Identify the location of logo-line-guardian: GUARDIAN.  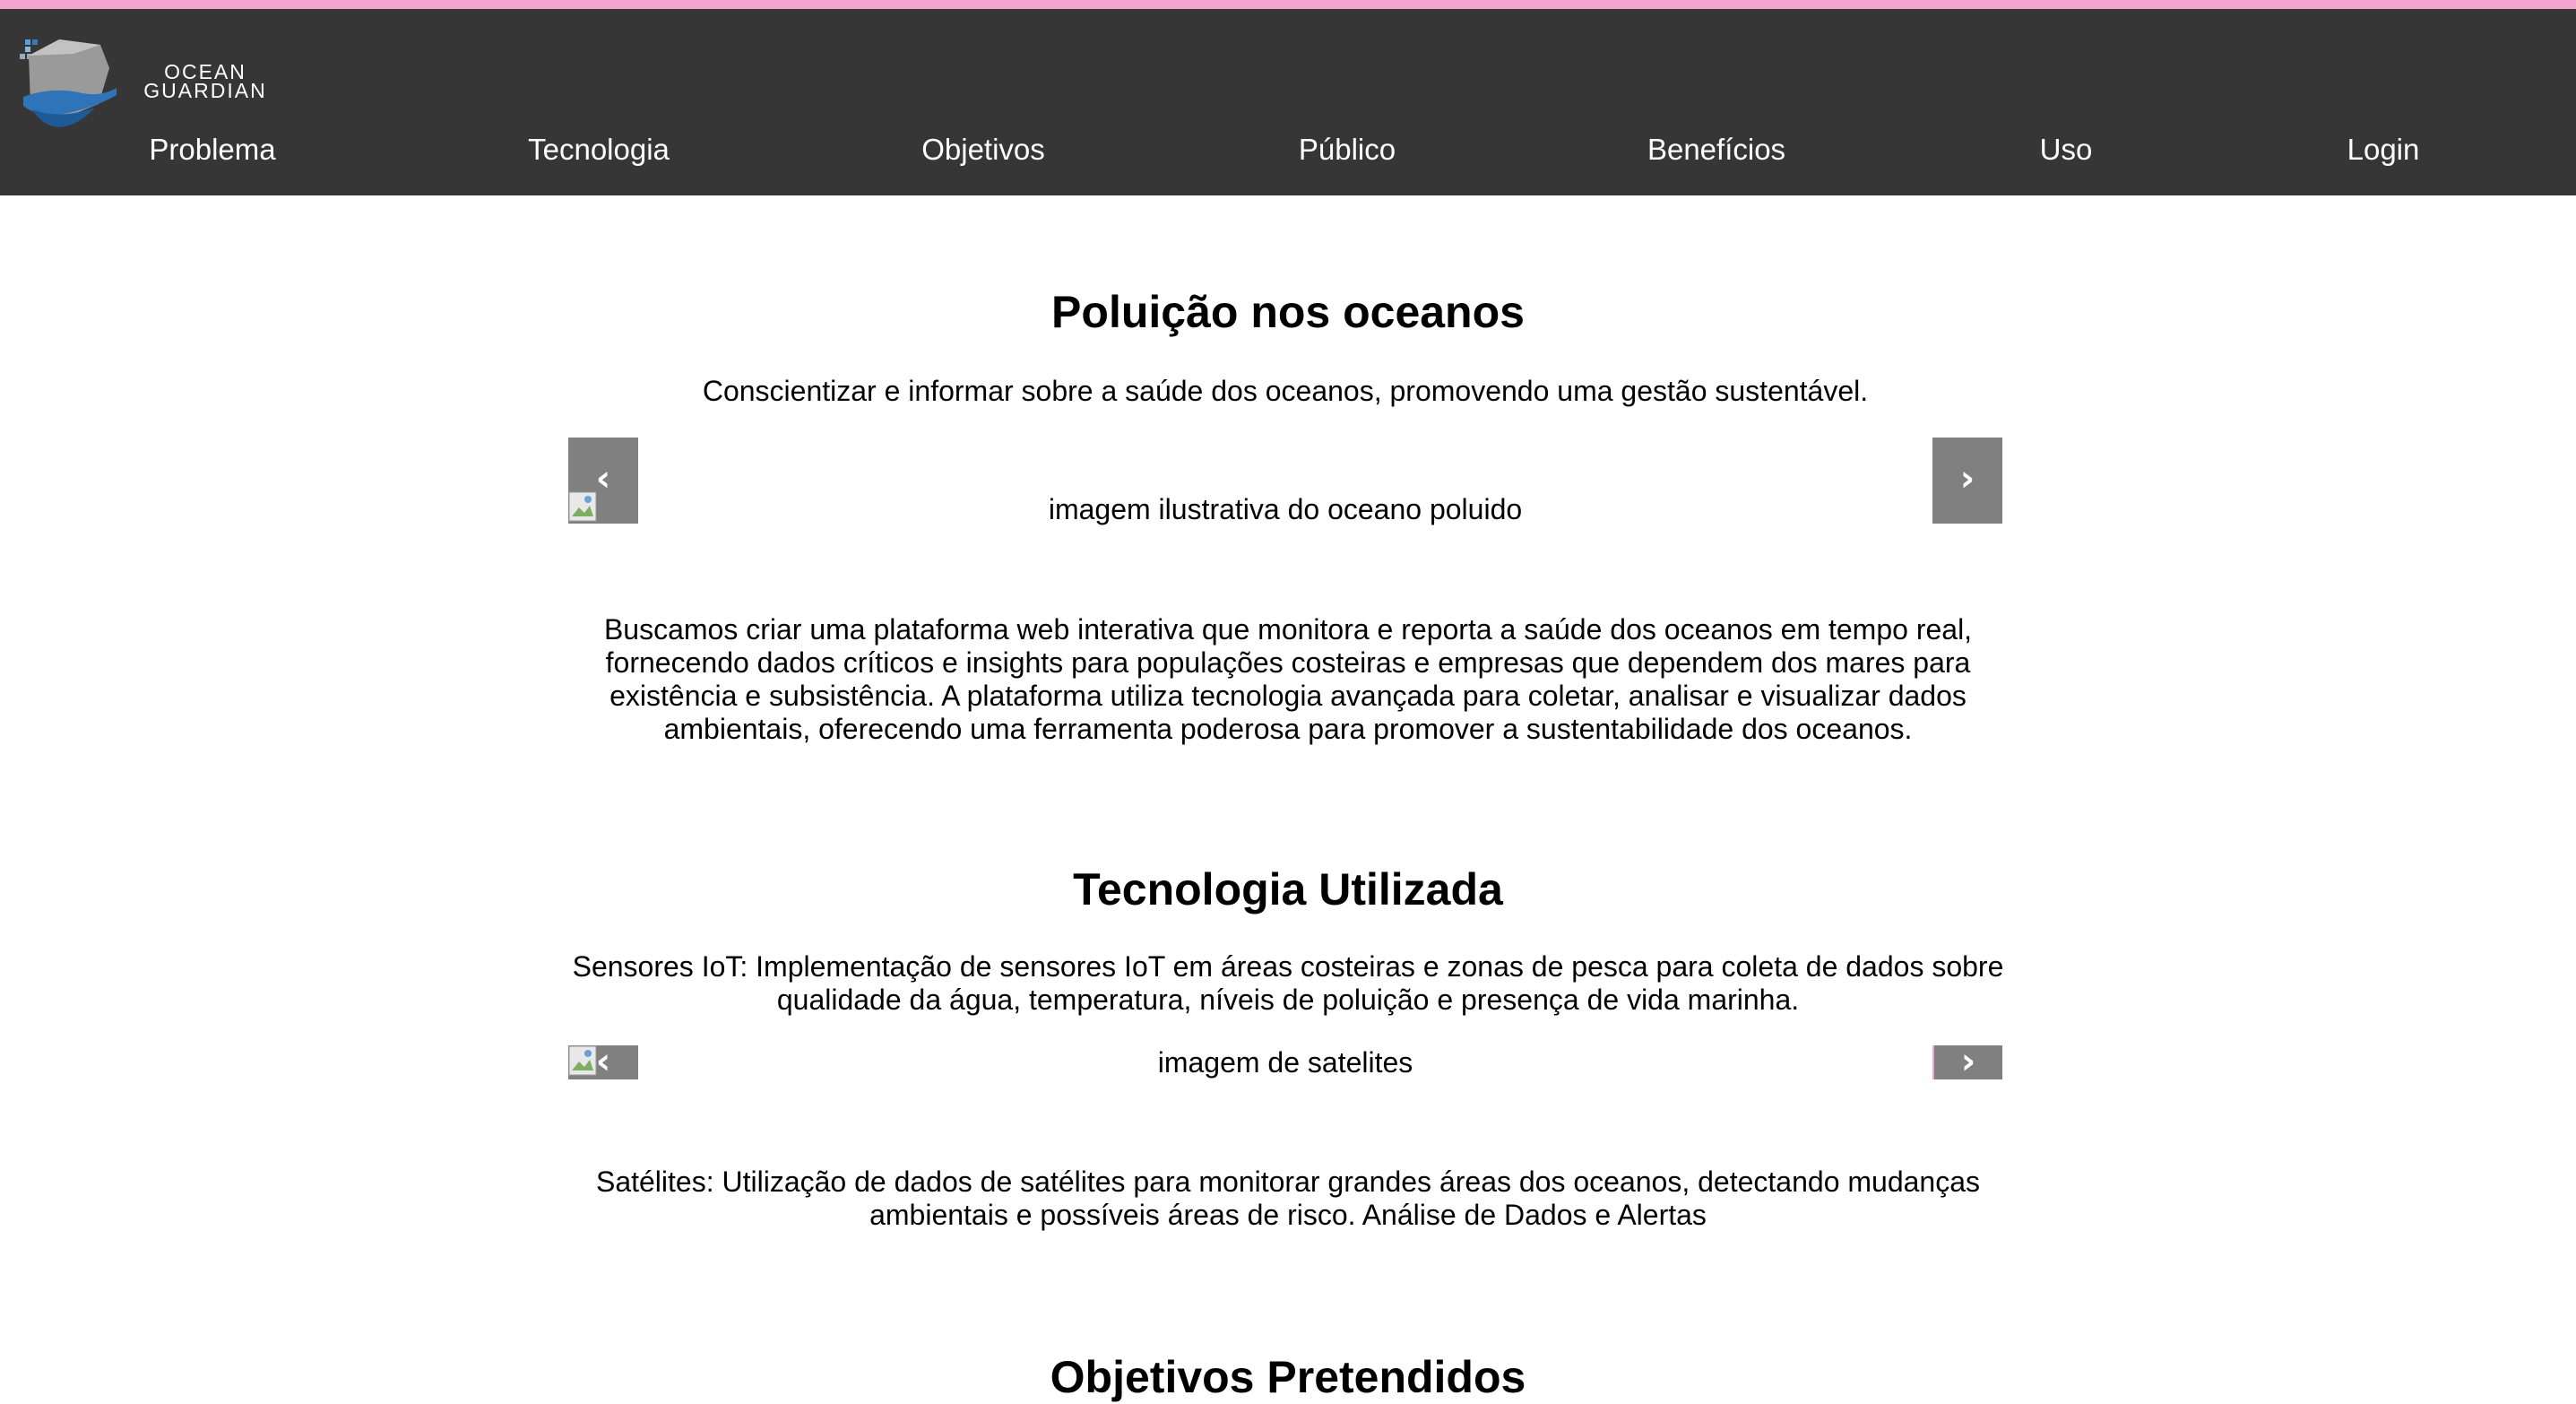
(205, 90).